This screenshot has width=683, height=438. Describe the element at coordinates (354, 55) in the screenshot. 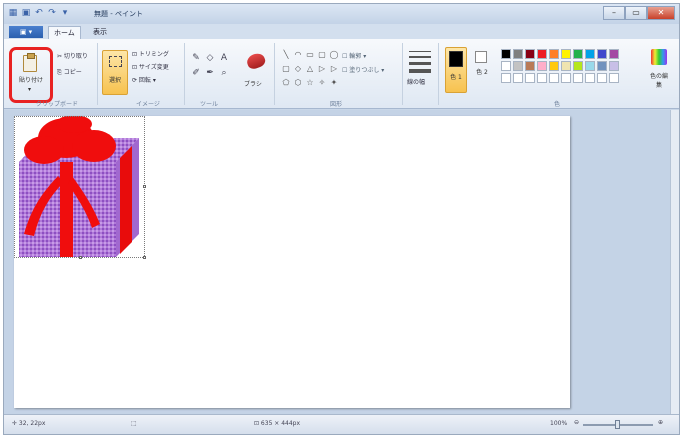

I see `outline-button: ☐ 輪郭 ▾` at that location.